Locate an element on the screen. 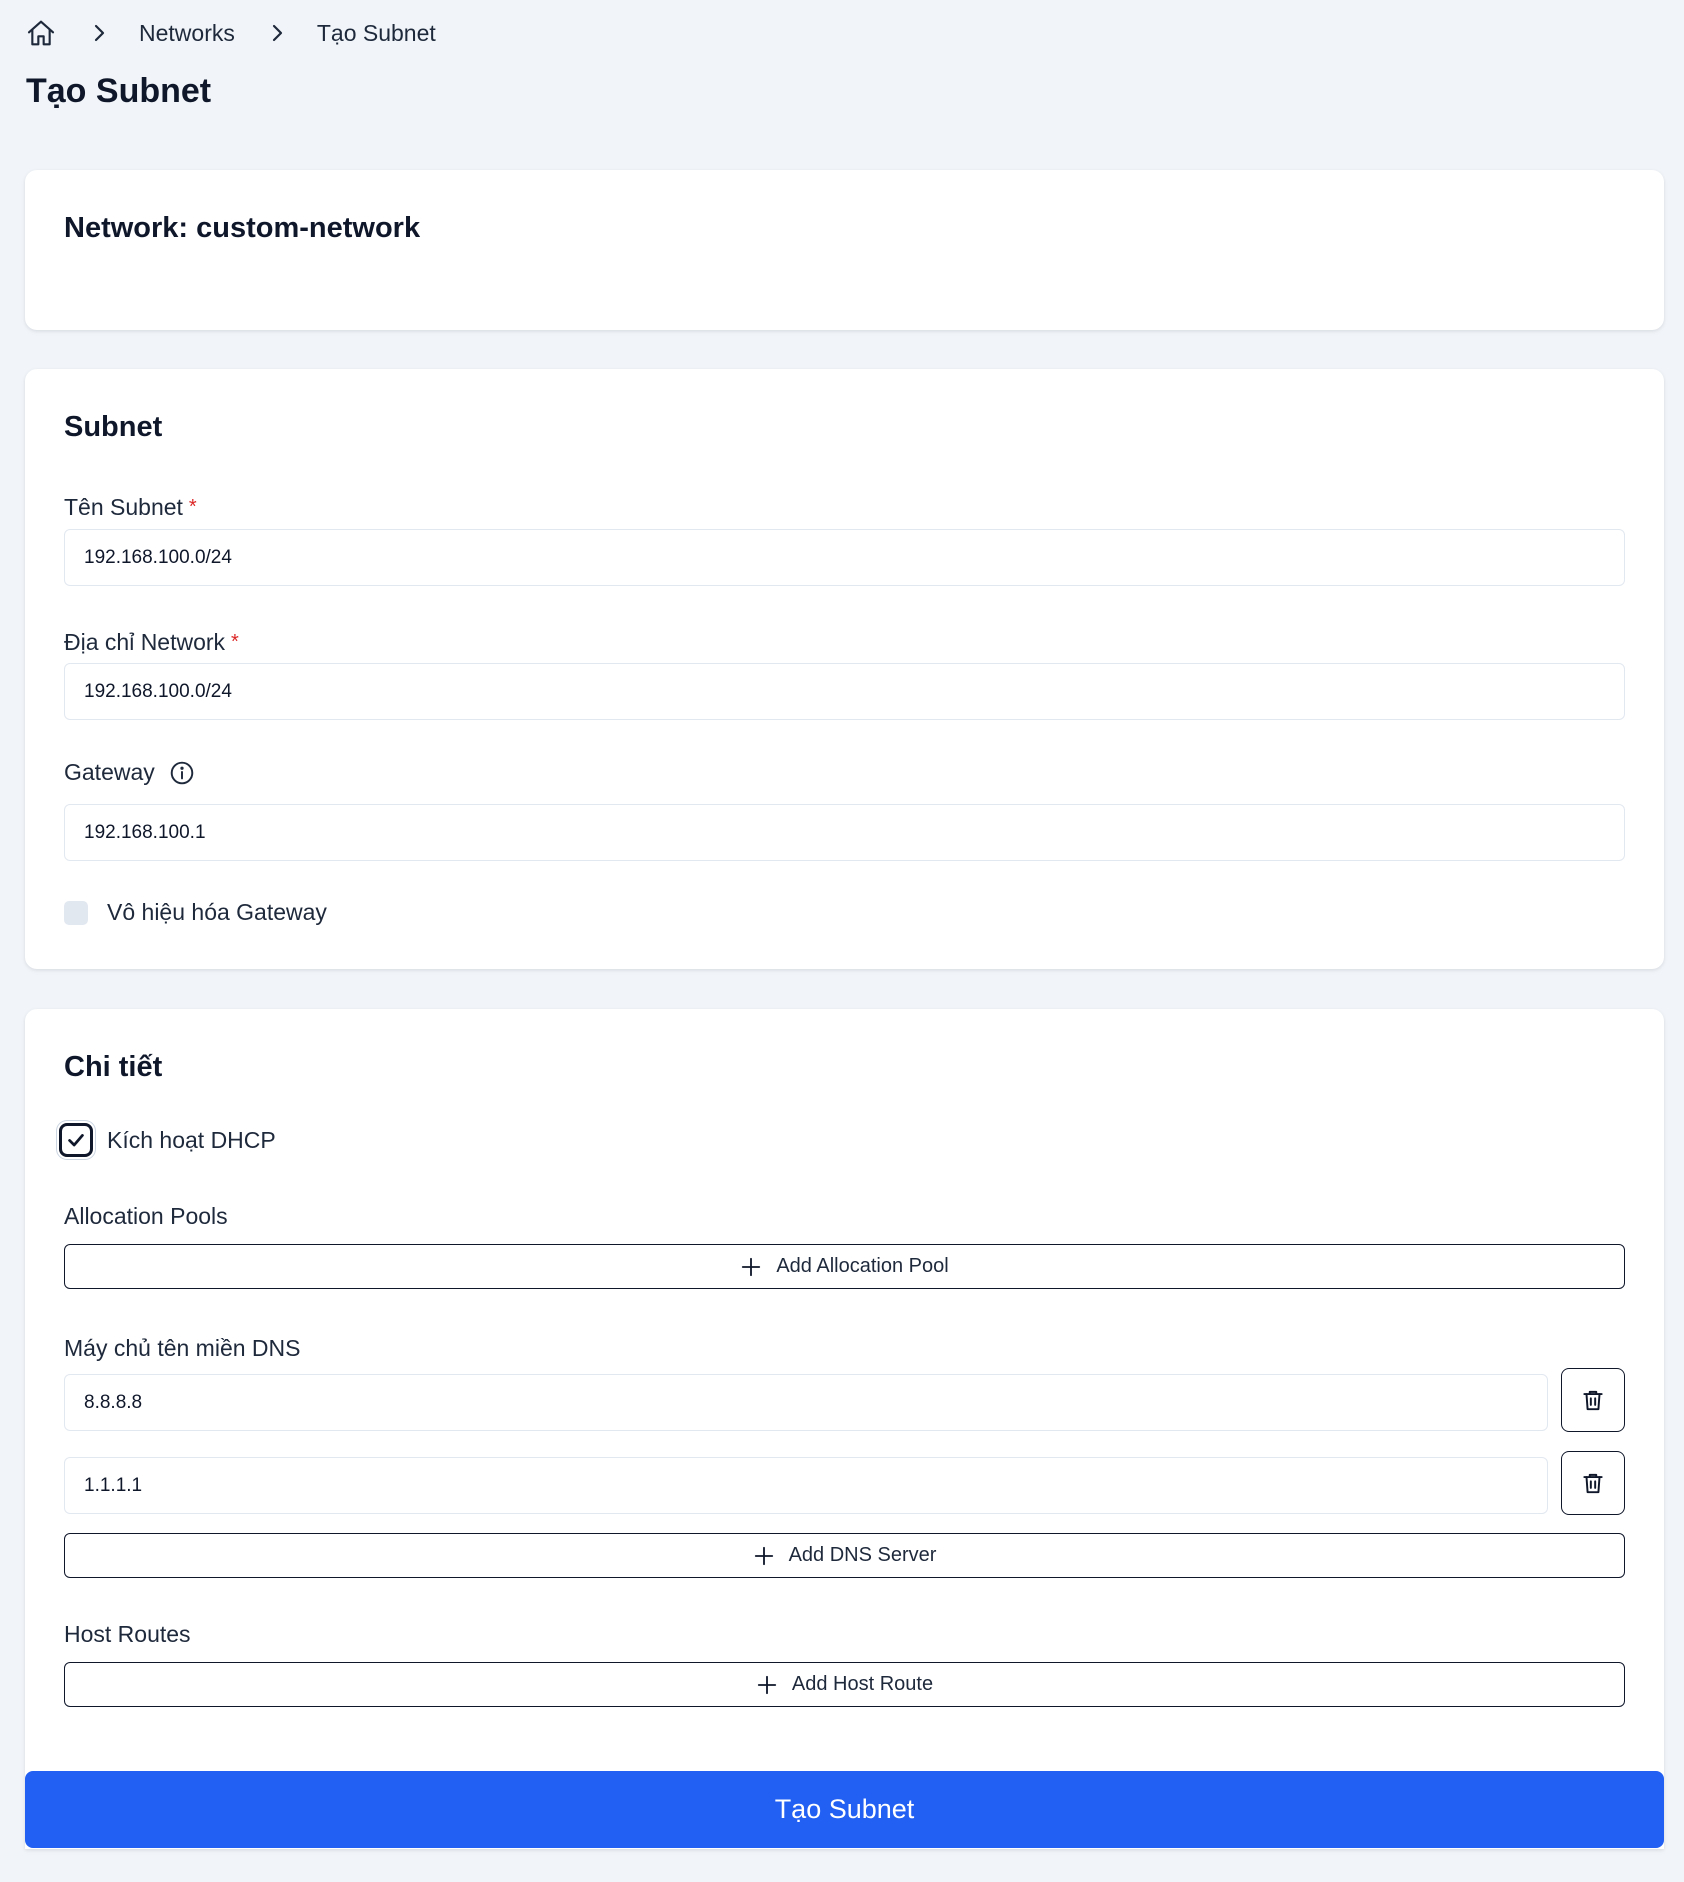 Image resolution: width=1684 pixels, height=1882 pixels. dhcp-row: Kích hoạt DHCP is located at coordinates (167, 1140).